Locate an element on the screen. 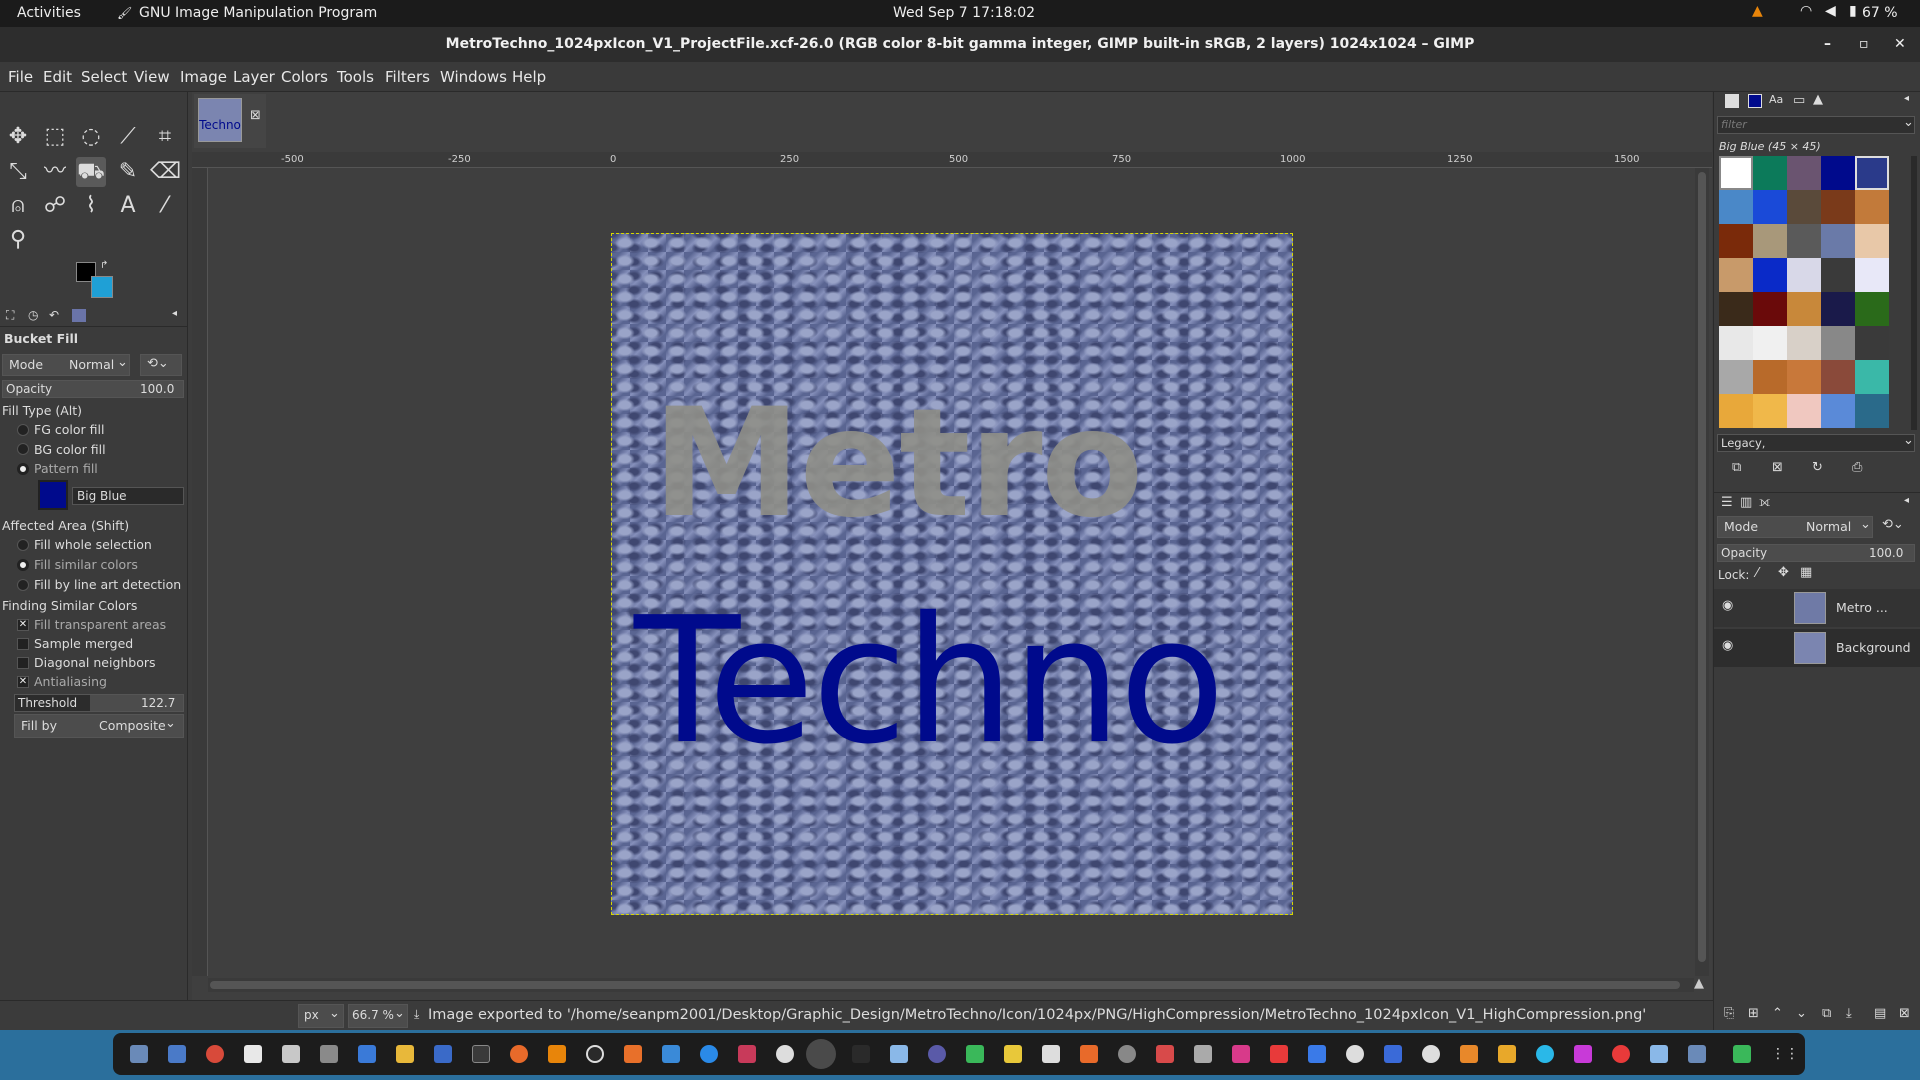  vertical-scrollbar is located at coordinates (1702, 572).